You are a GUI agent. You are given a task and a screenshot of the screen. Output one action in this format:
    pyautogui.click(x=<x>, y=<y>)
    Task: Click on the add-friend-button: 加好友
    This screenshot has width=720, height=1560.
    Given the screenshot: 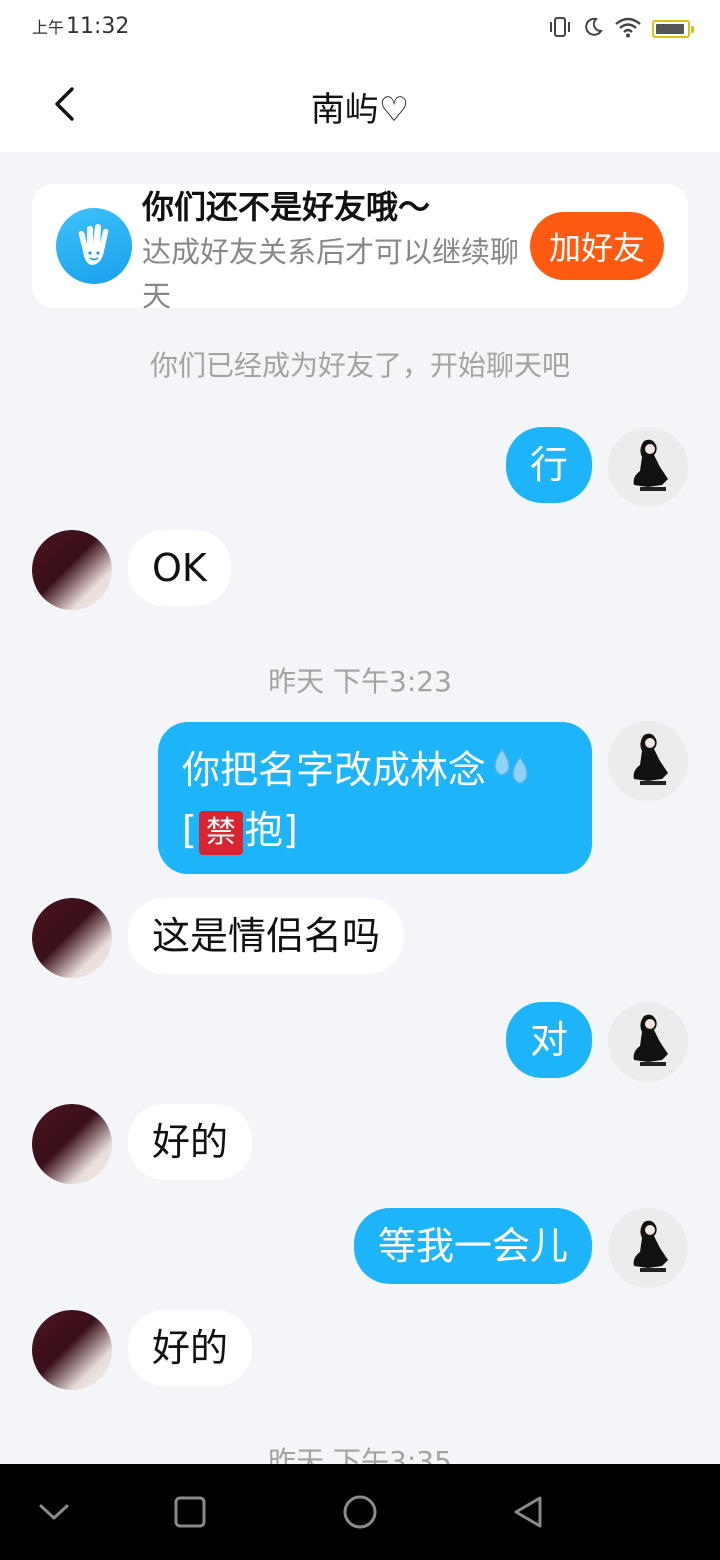 What is the action you would take?
    pyautogui.click(x=597, y=246)
    